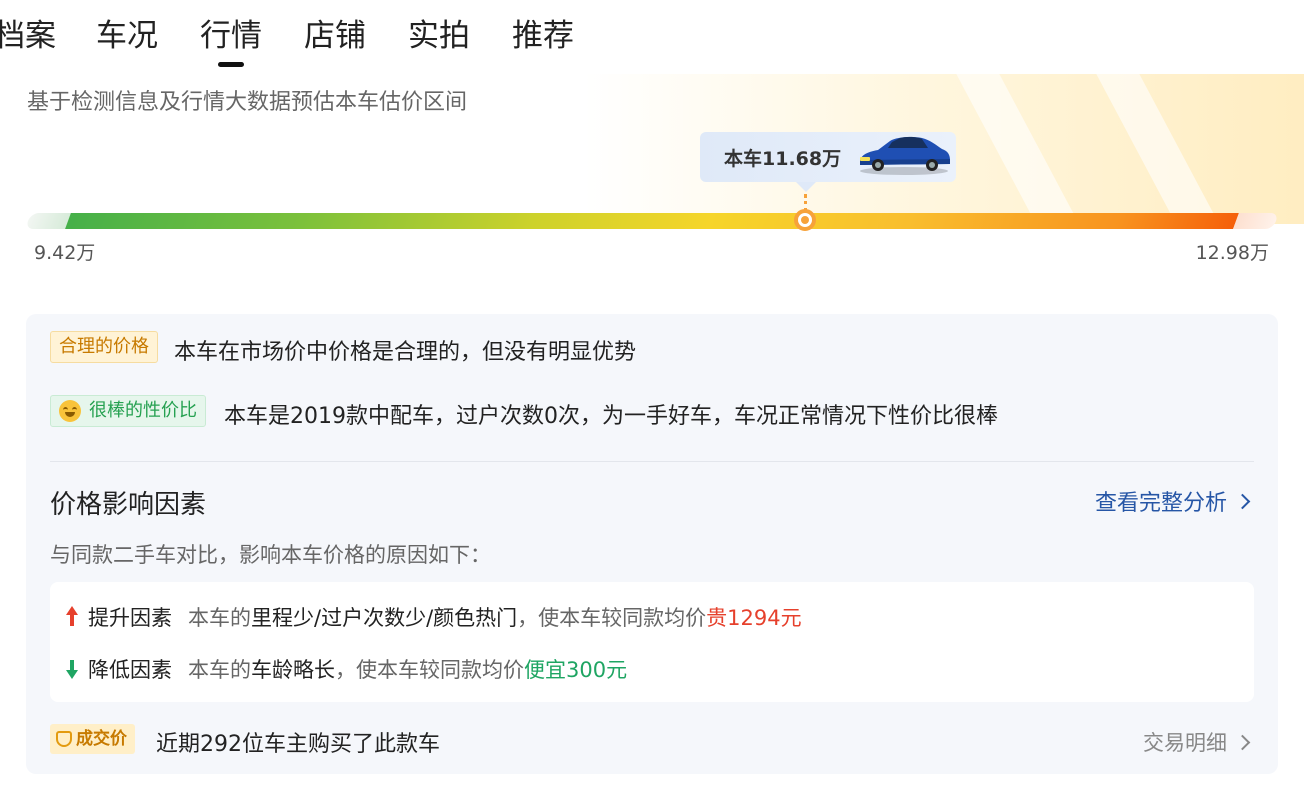 The image size is (1304, 802). Describe the element at coordinates (1232, 253) in the screenshot. I see `range-max-price: 12.98万` at that location.